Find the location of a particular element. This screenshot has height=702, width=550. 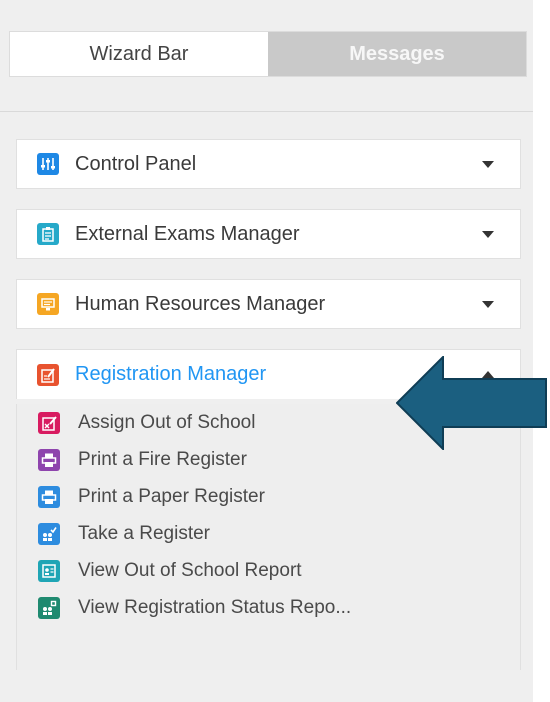

menu-item-label: Print a Paper Register is located at coordinates (171, 496).